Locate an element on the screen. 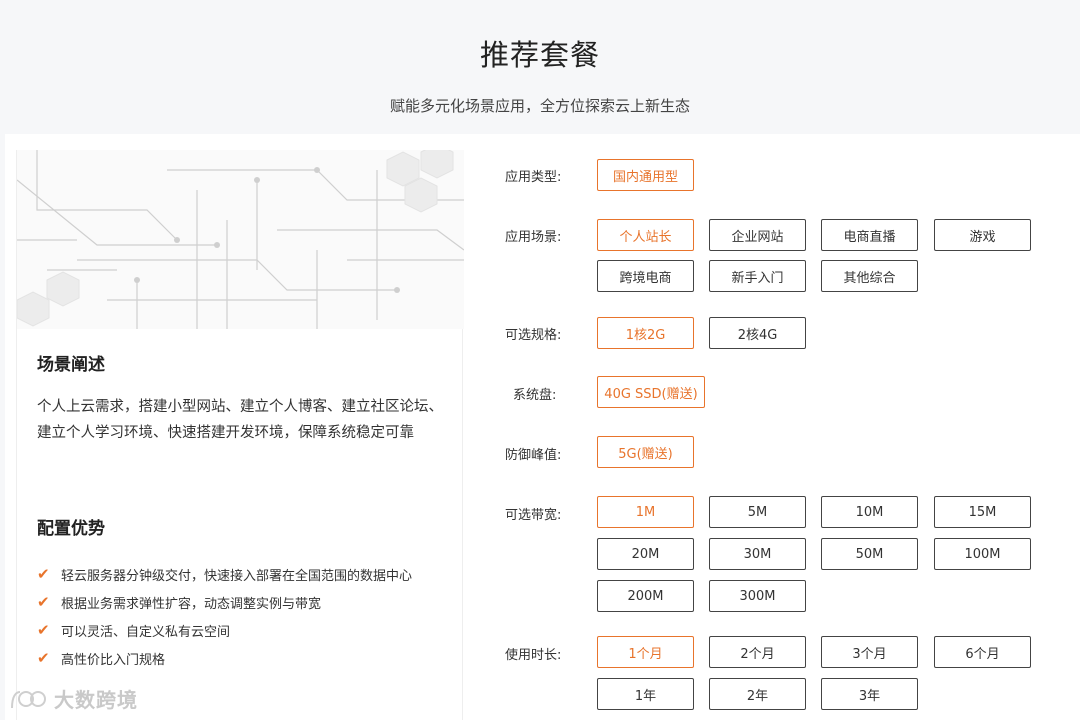 The image size is (1080, 720). advantage-item: ✔ 高性价比入门规格 is located at coordinates (101, 658).